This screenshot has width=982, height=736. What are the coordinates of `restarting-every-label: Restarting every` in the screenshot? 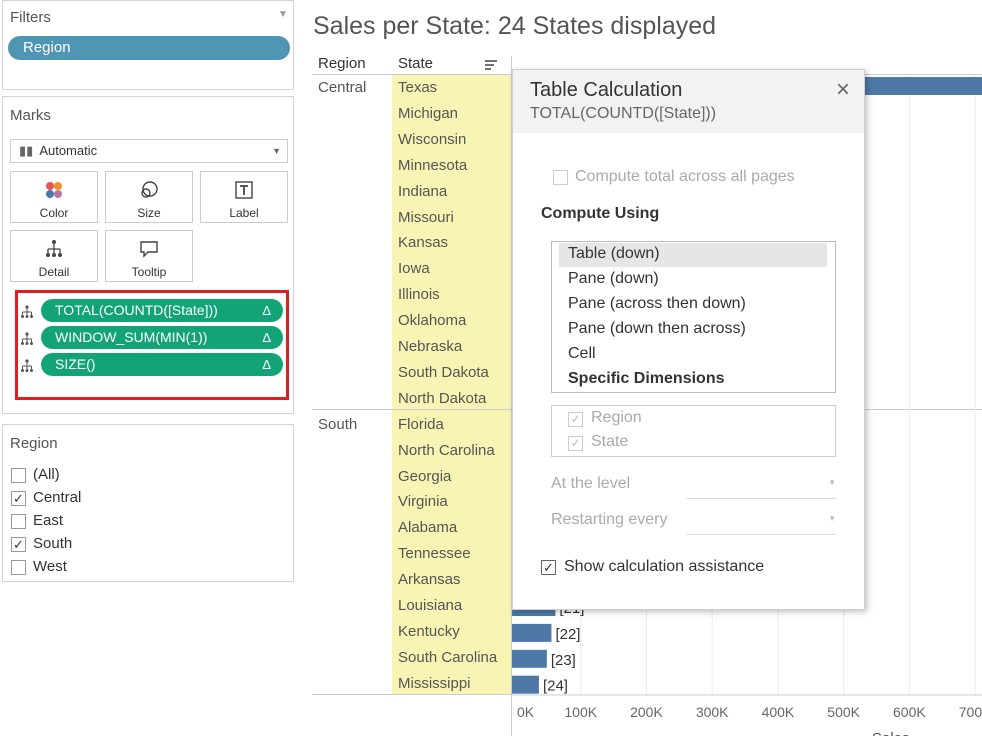 It's located at (609, 519).